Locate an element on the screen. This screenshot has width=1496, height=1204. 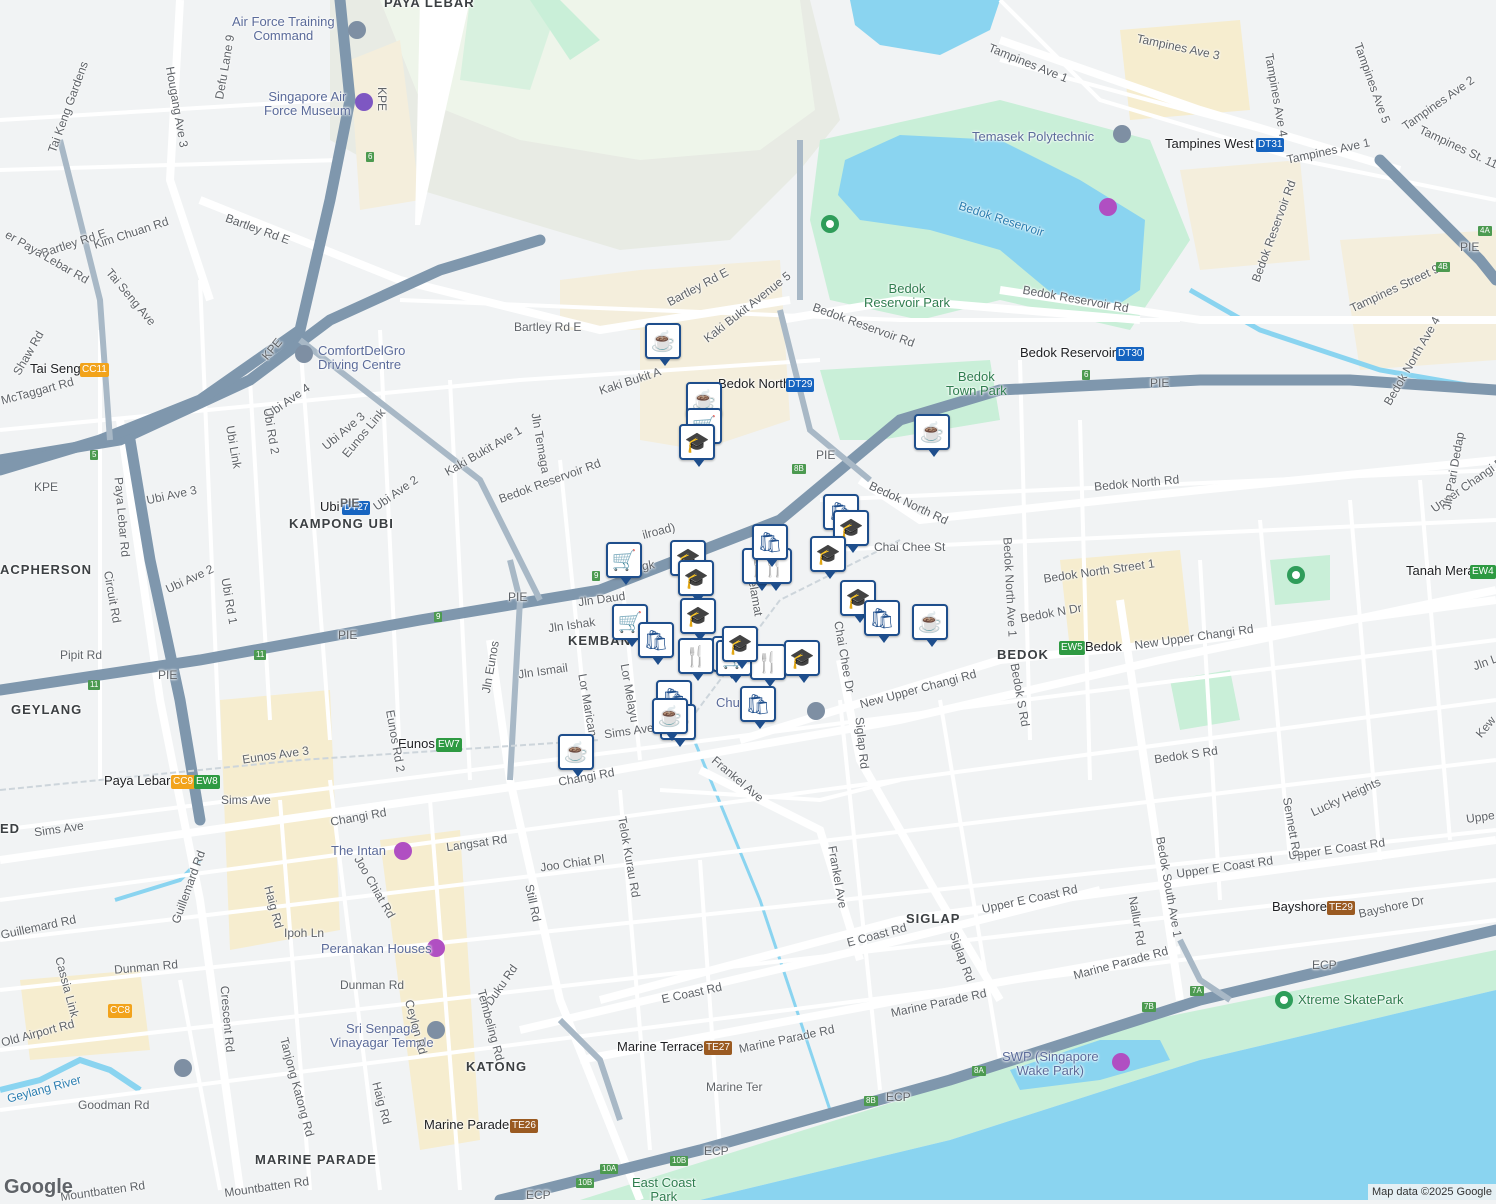
station-tampines-west: Tampines West is located at coordinates (1209, 144).